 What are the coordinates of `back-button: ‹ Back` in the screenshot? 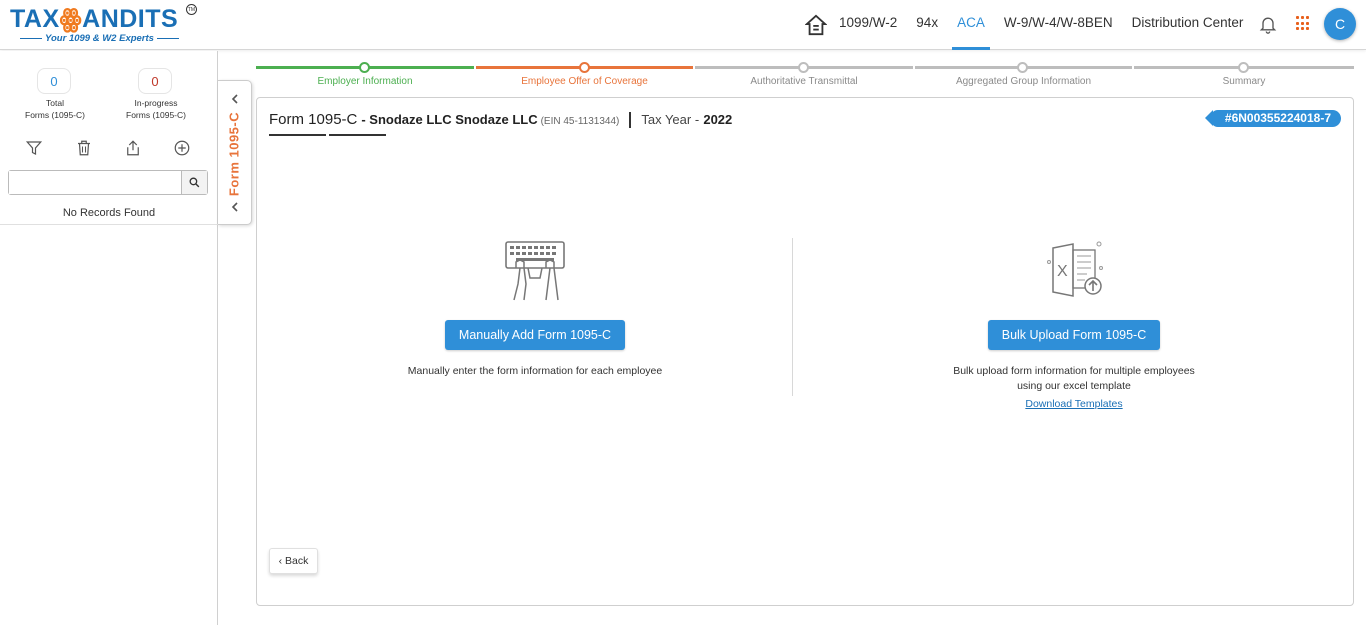 It's located at (293, 561).